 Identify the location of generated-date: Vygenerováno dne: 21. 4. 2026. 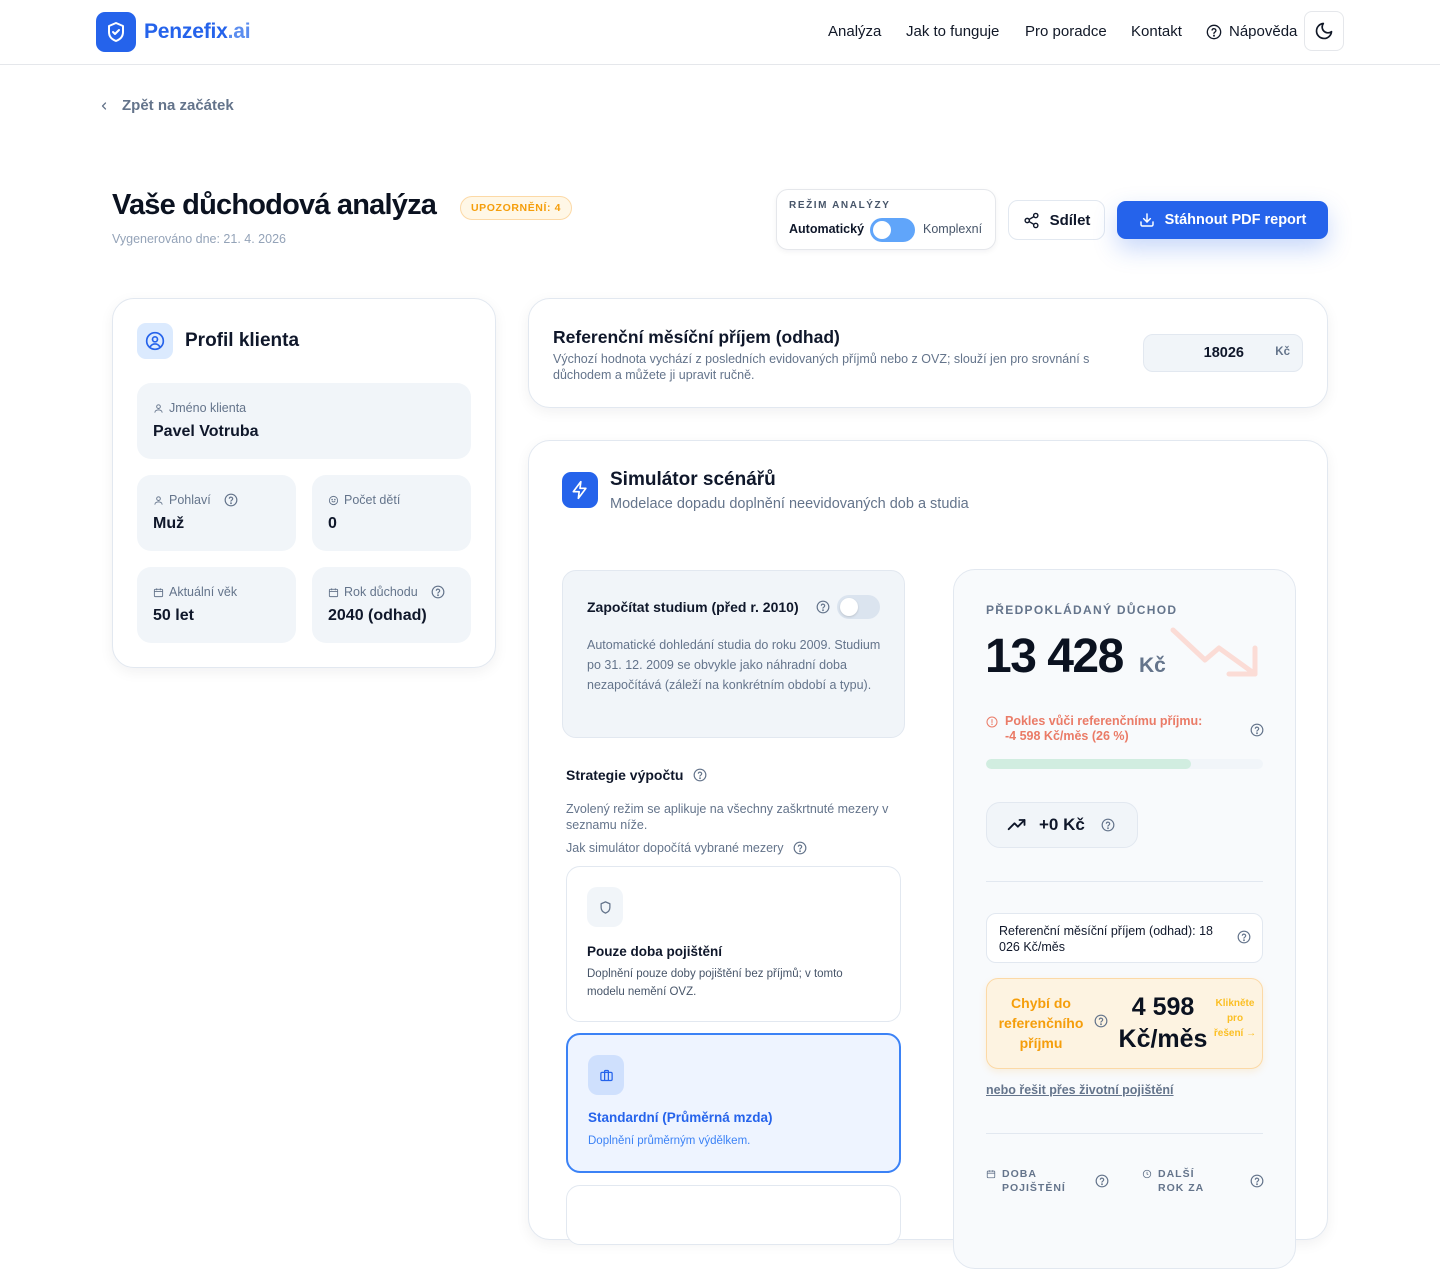
(199, 239).